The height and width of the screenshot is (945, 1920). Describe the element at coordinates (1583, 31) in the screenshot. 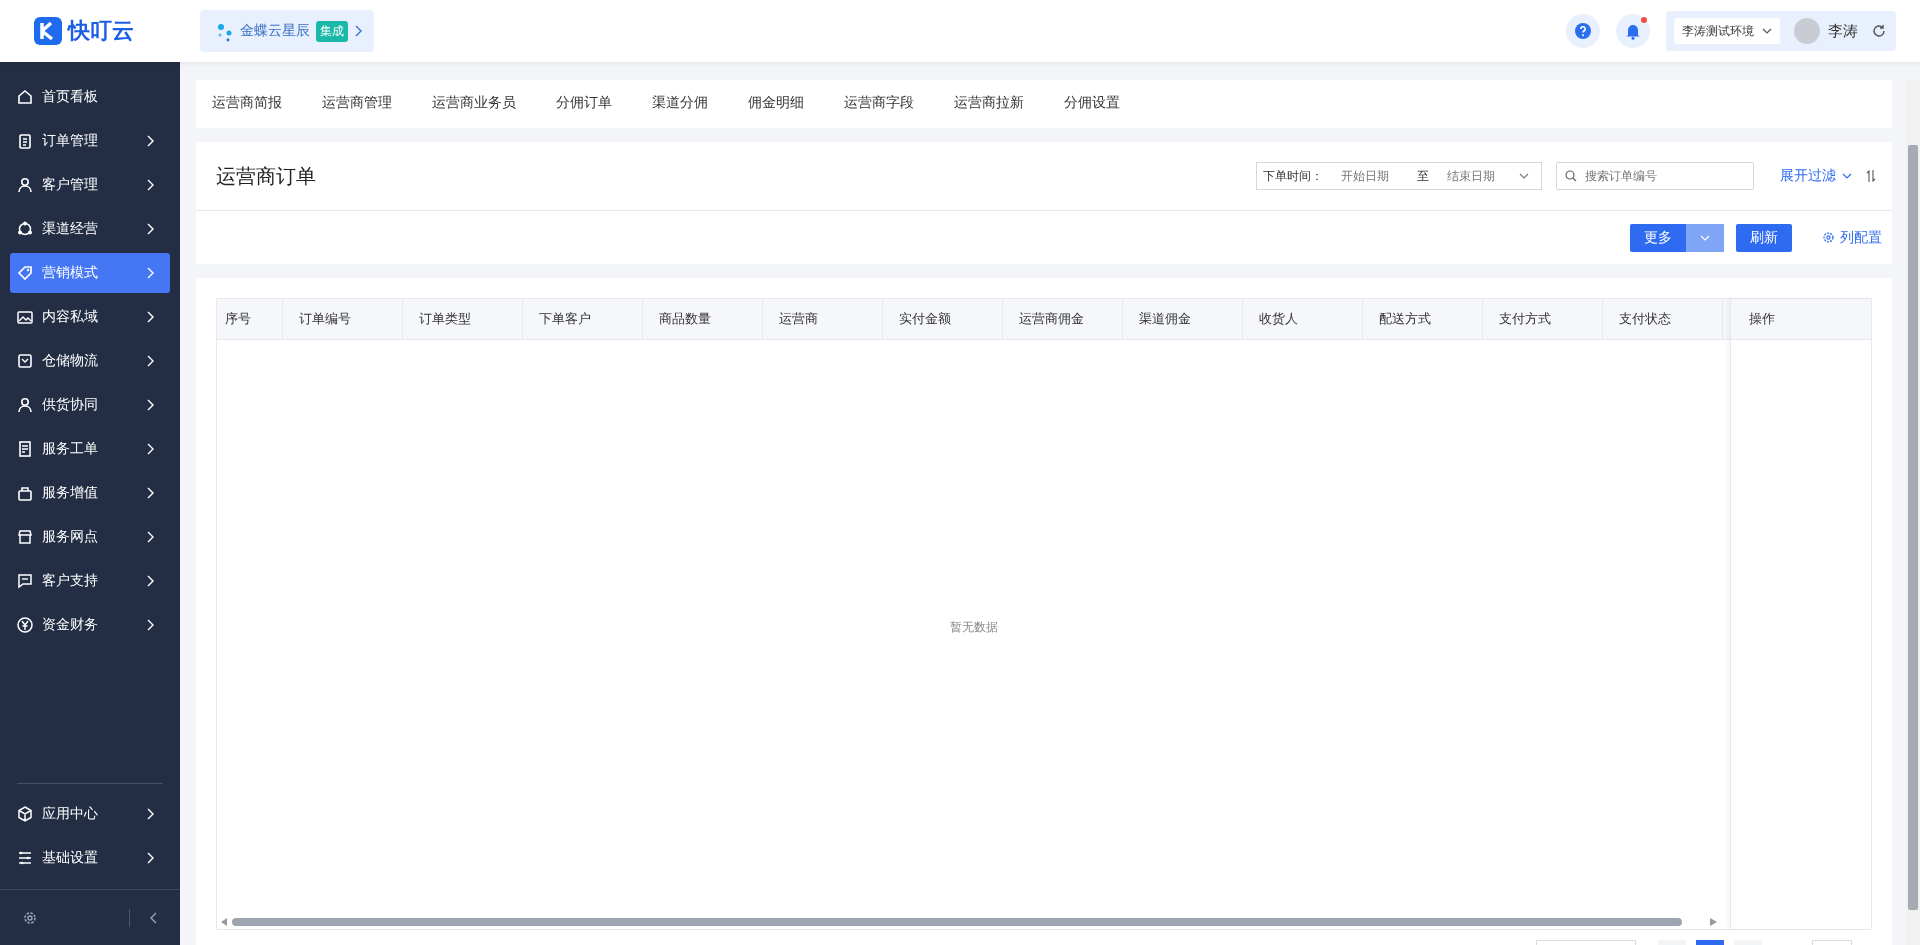

I see `help-icon` at that location.